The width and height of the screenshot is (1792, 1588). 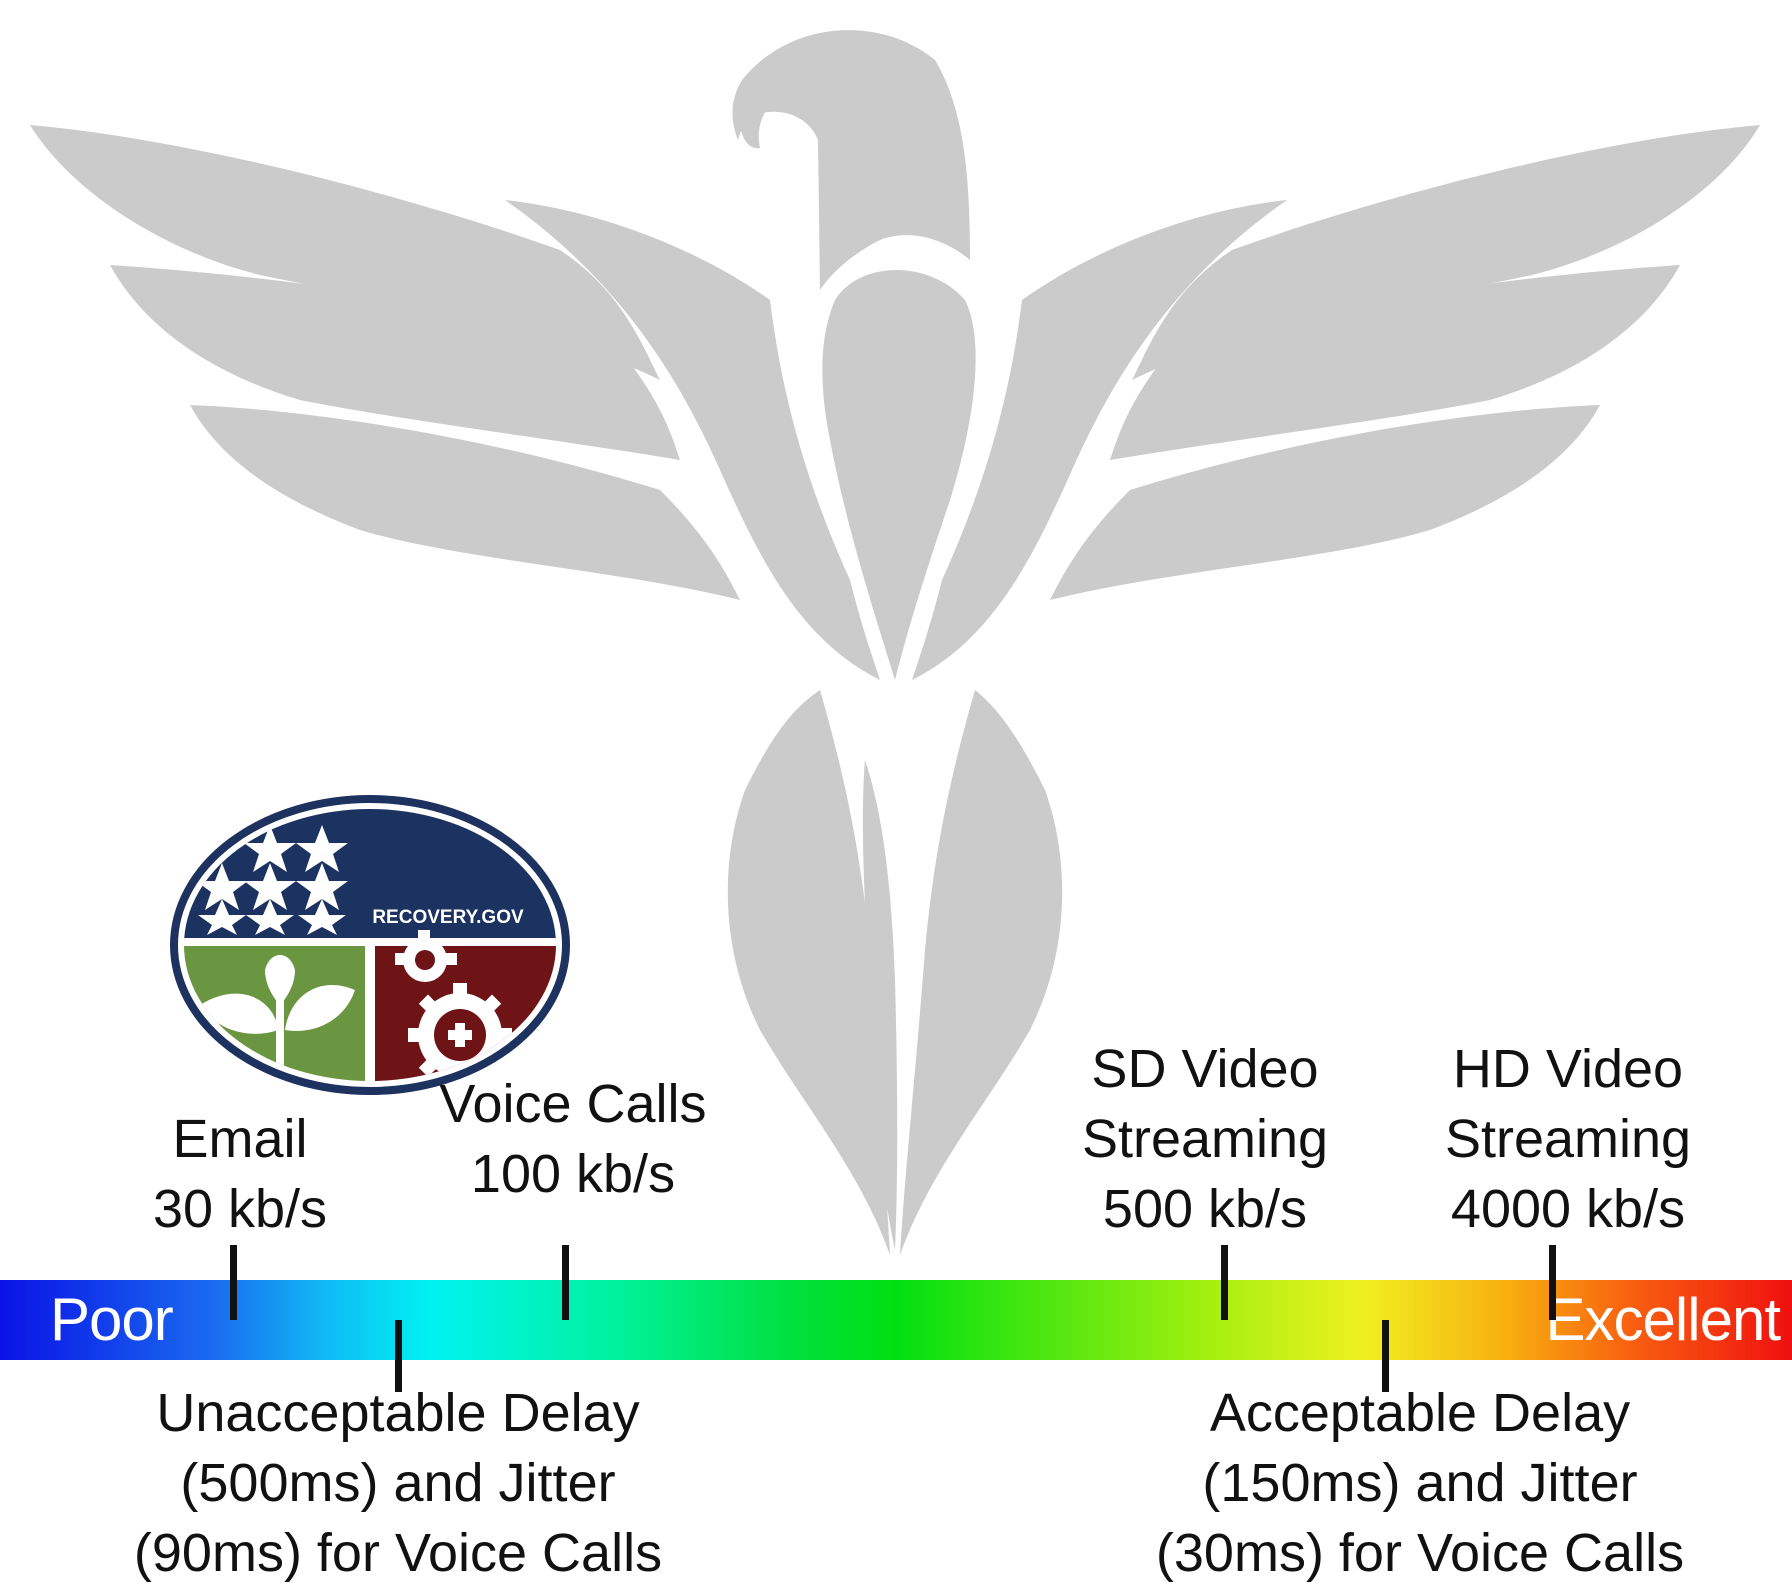 I want to click on hd-video-name-line1: HD Video, so click(x=1568, y=1069).